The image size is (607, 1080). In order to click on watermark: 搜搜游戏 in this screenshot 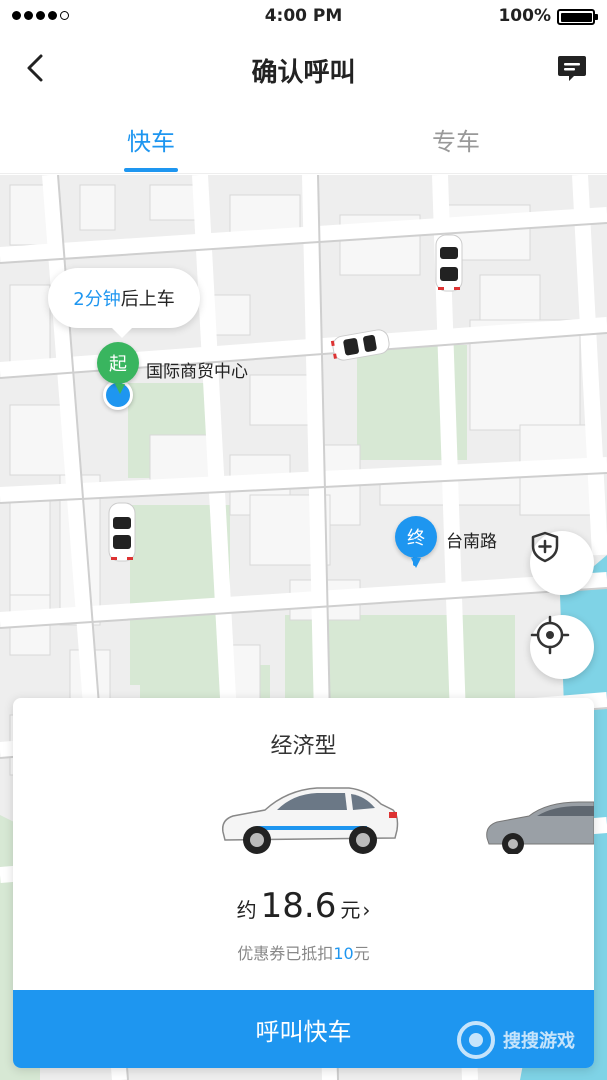, I will do `click(525, 1040)`.